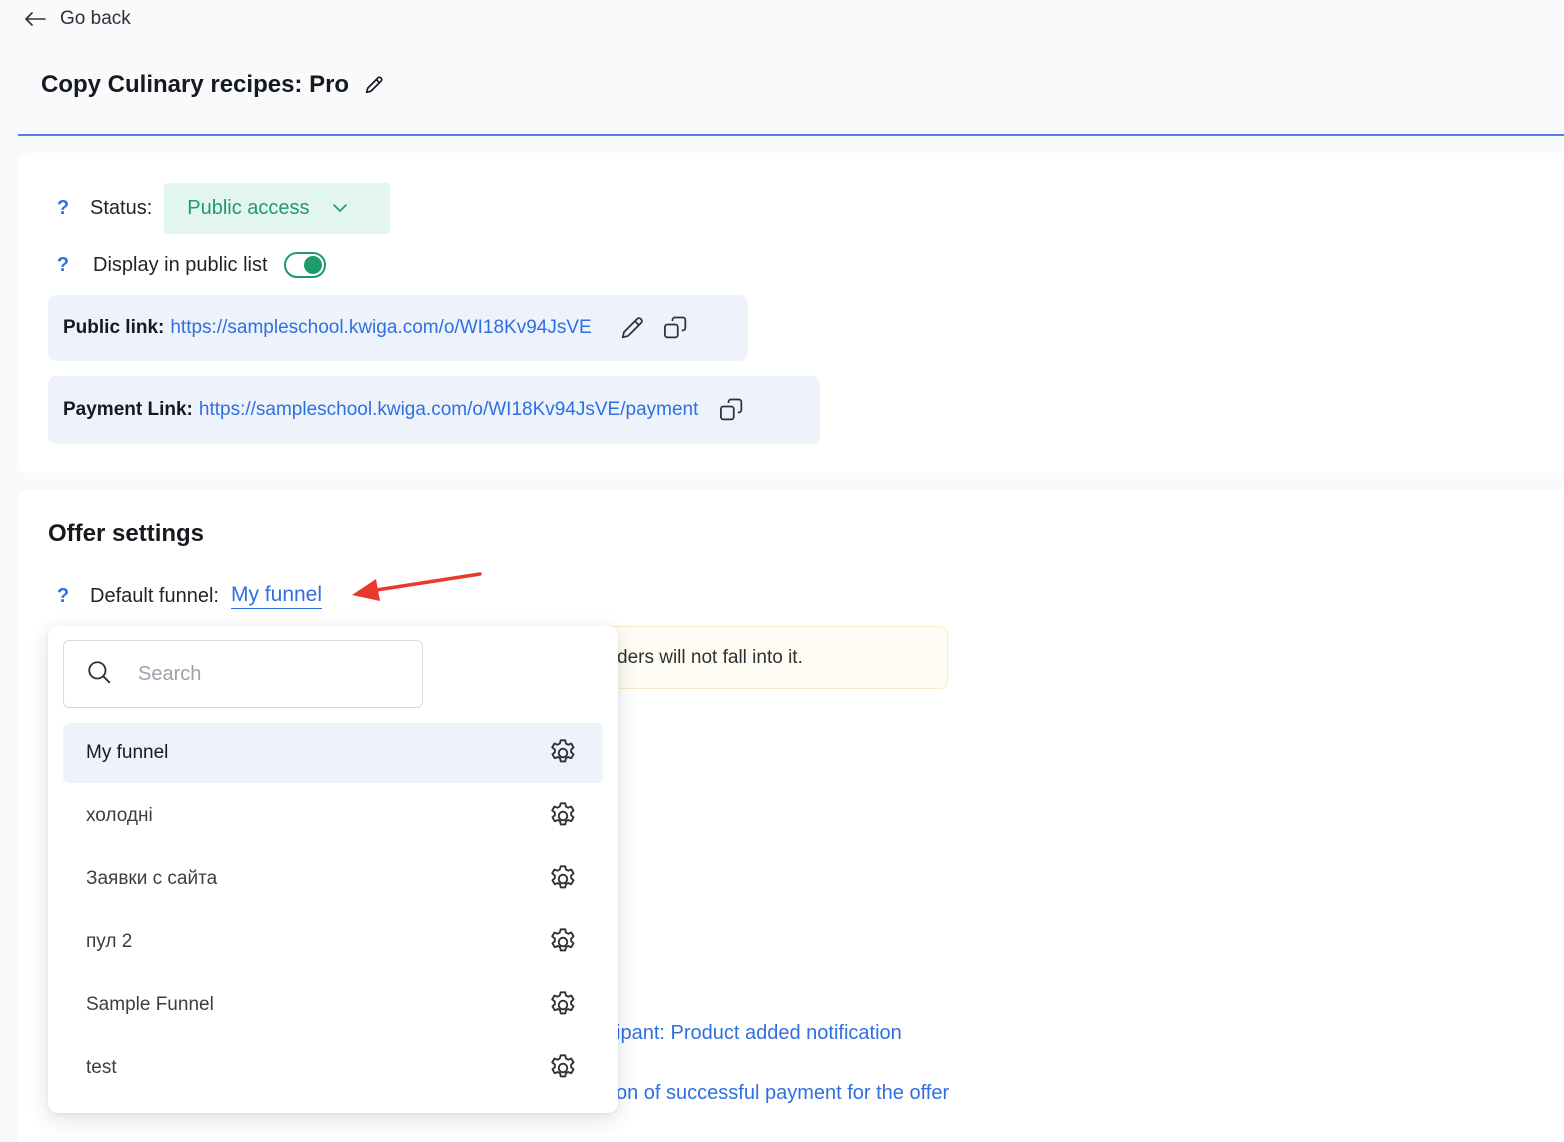  What do you see at coordinates (99, 674) in the screenshot?
I see `search-icon` at bounding box center [99, 674].